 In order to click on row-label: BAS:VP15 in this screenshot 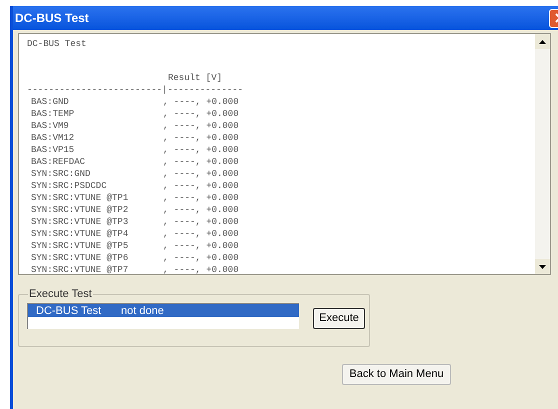, I will do `click(53, 150)`.